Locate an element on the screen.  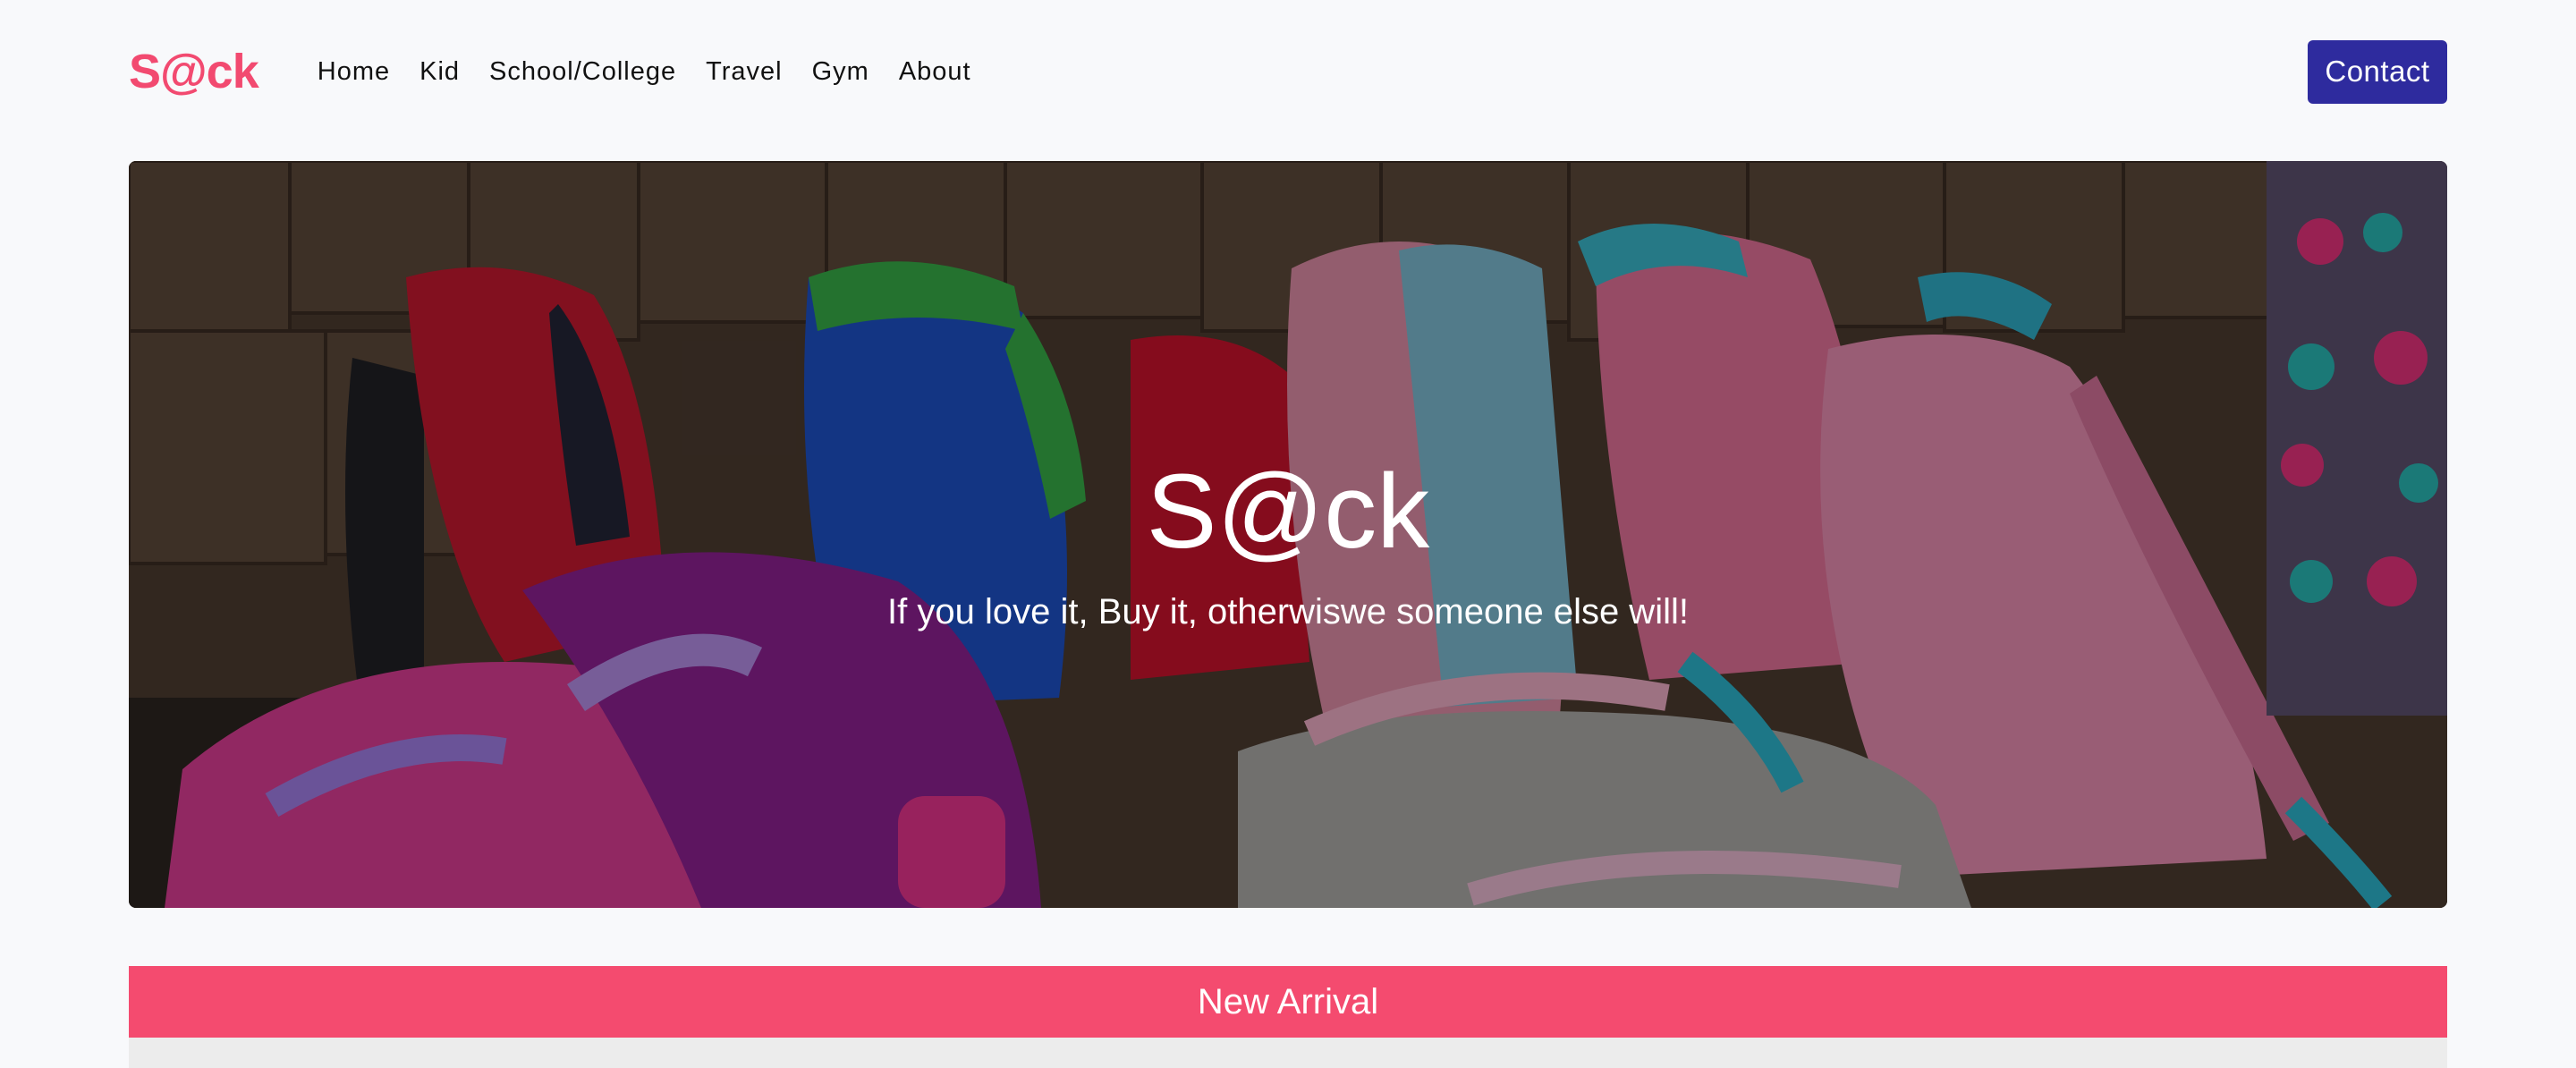
nav-item-home: Home is located at coordinates (354, 71).